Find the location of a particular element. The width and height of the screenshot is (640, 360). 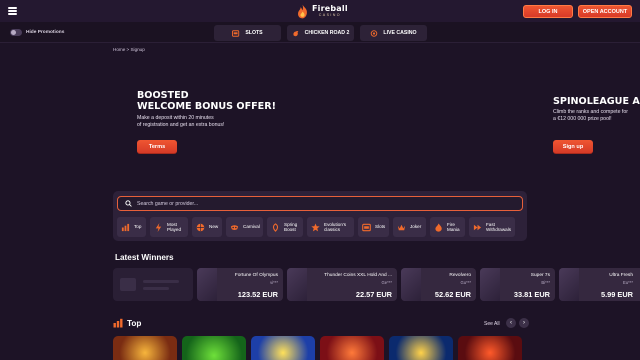

category-evolutions-classics: Evolution's classics is located at coordinates (330, 227).